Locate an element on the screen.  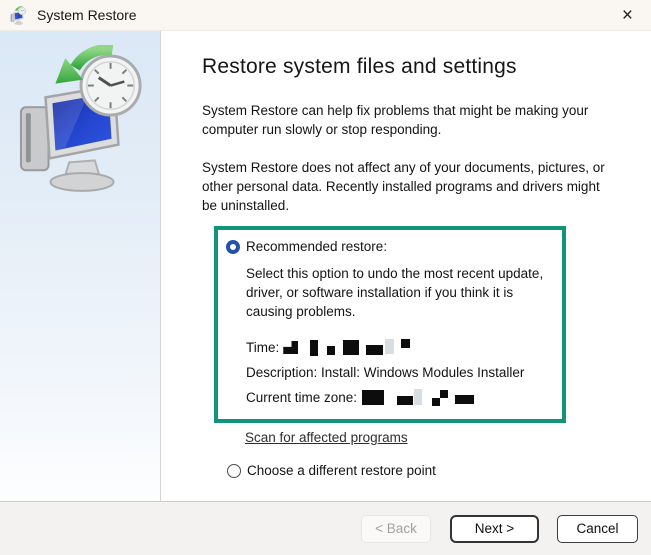
timezone-row: Current time zone: is located at coordinates (399, 397).